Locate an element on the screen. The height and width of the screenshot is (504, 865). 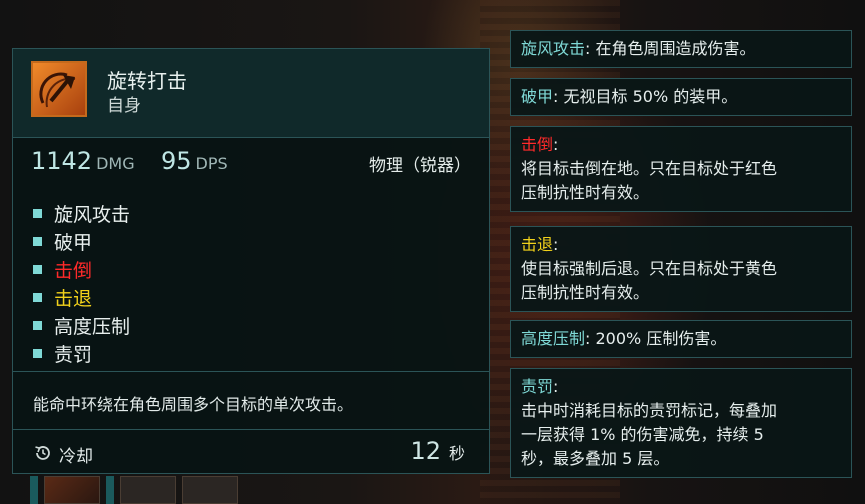
cooldown-icon is located at coordinates (43, 455).